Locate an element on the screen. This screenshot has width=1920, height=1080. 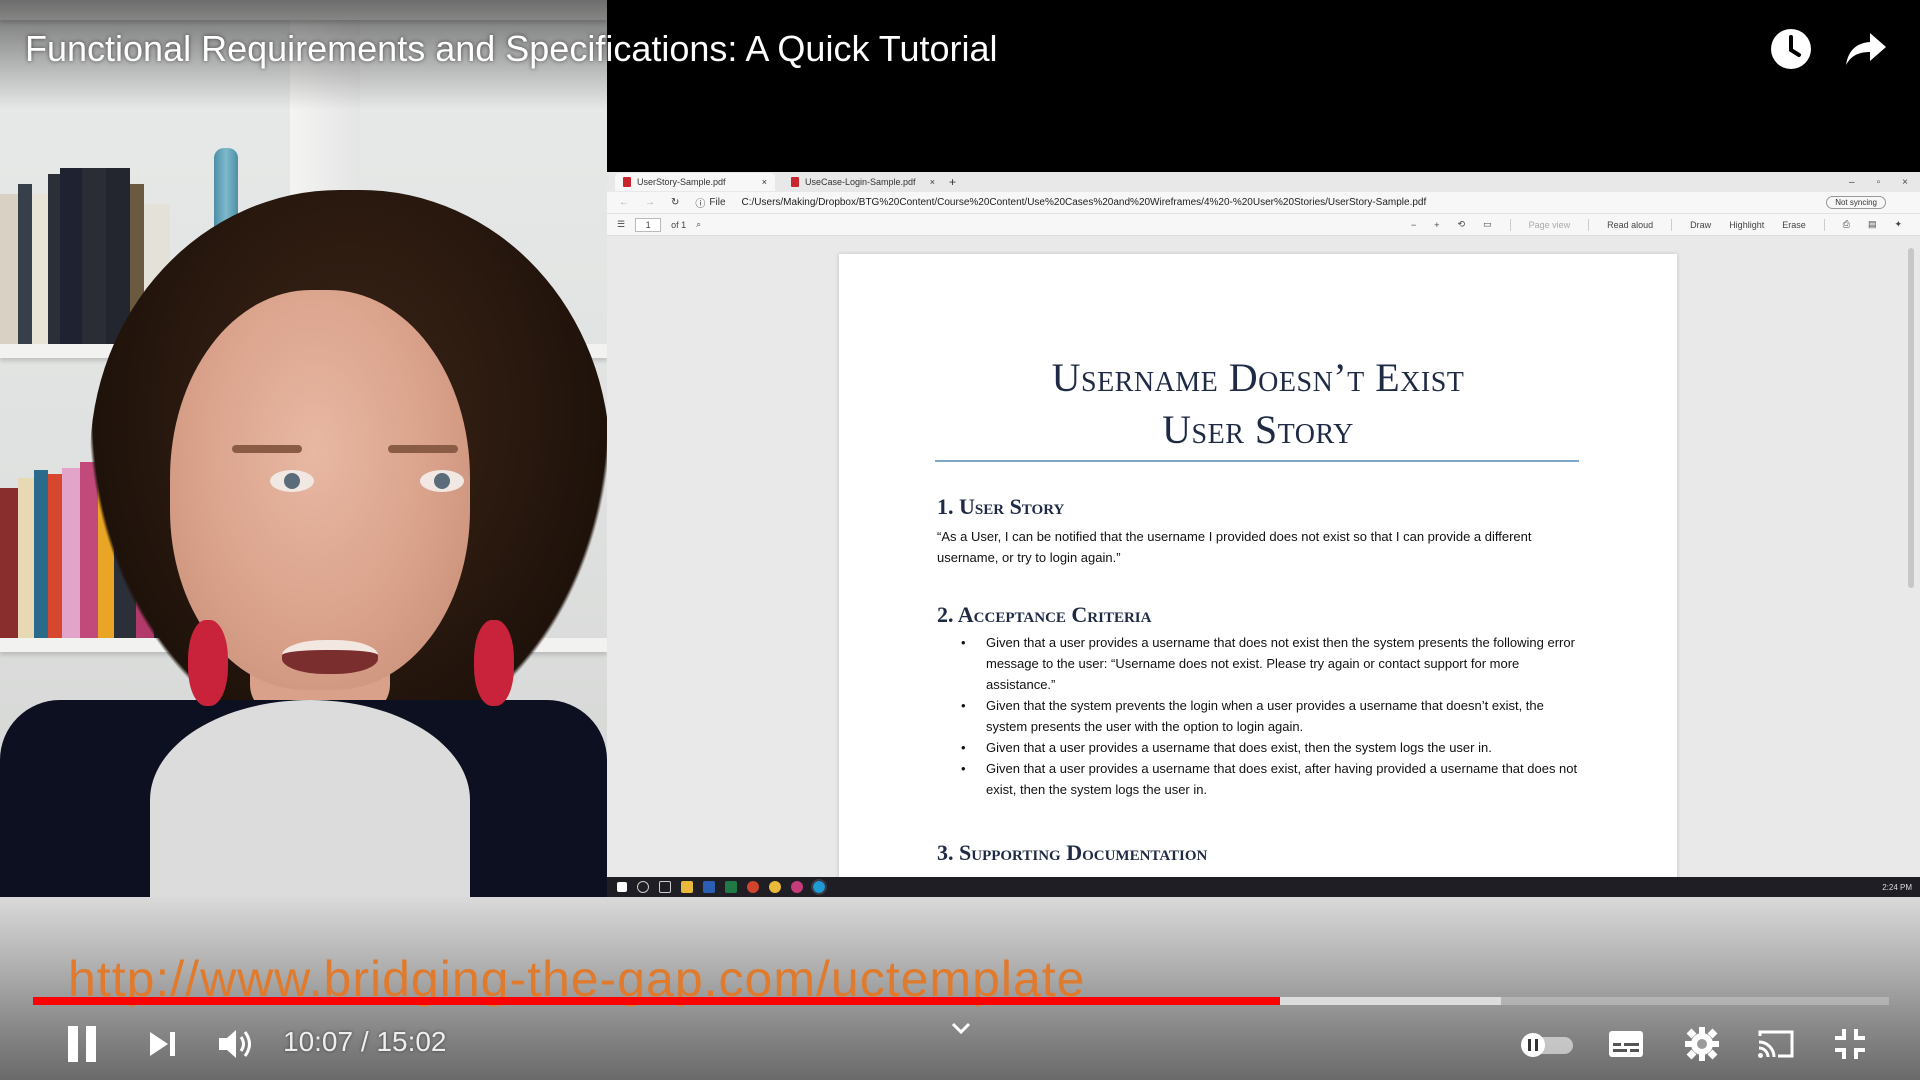
window-controls: – ▫ × is located at coordinates (1884, 182).